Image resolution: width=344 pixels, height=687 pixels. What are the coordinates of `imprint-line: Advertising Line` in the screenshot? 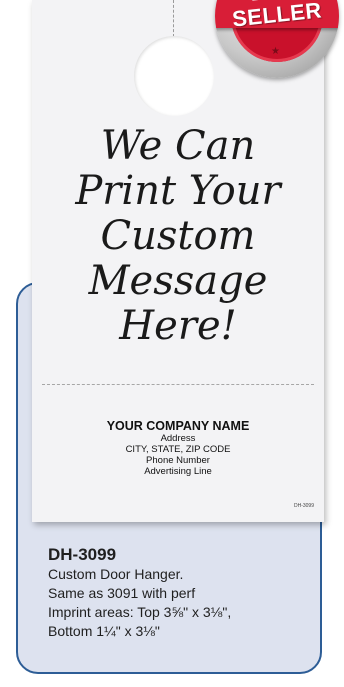 It's located at (178, 471).